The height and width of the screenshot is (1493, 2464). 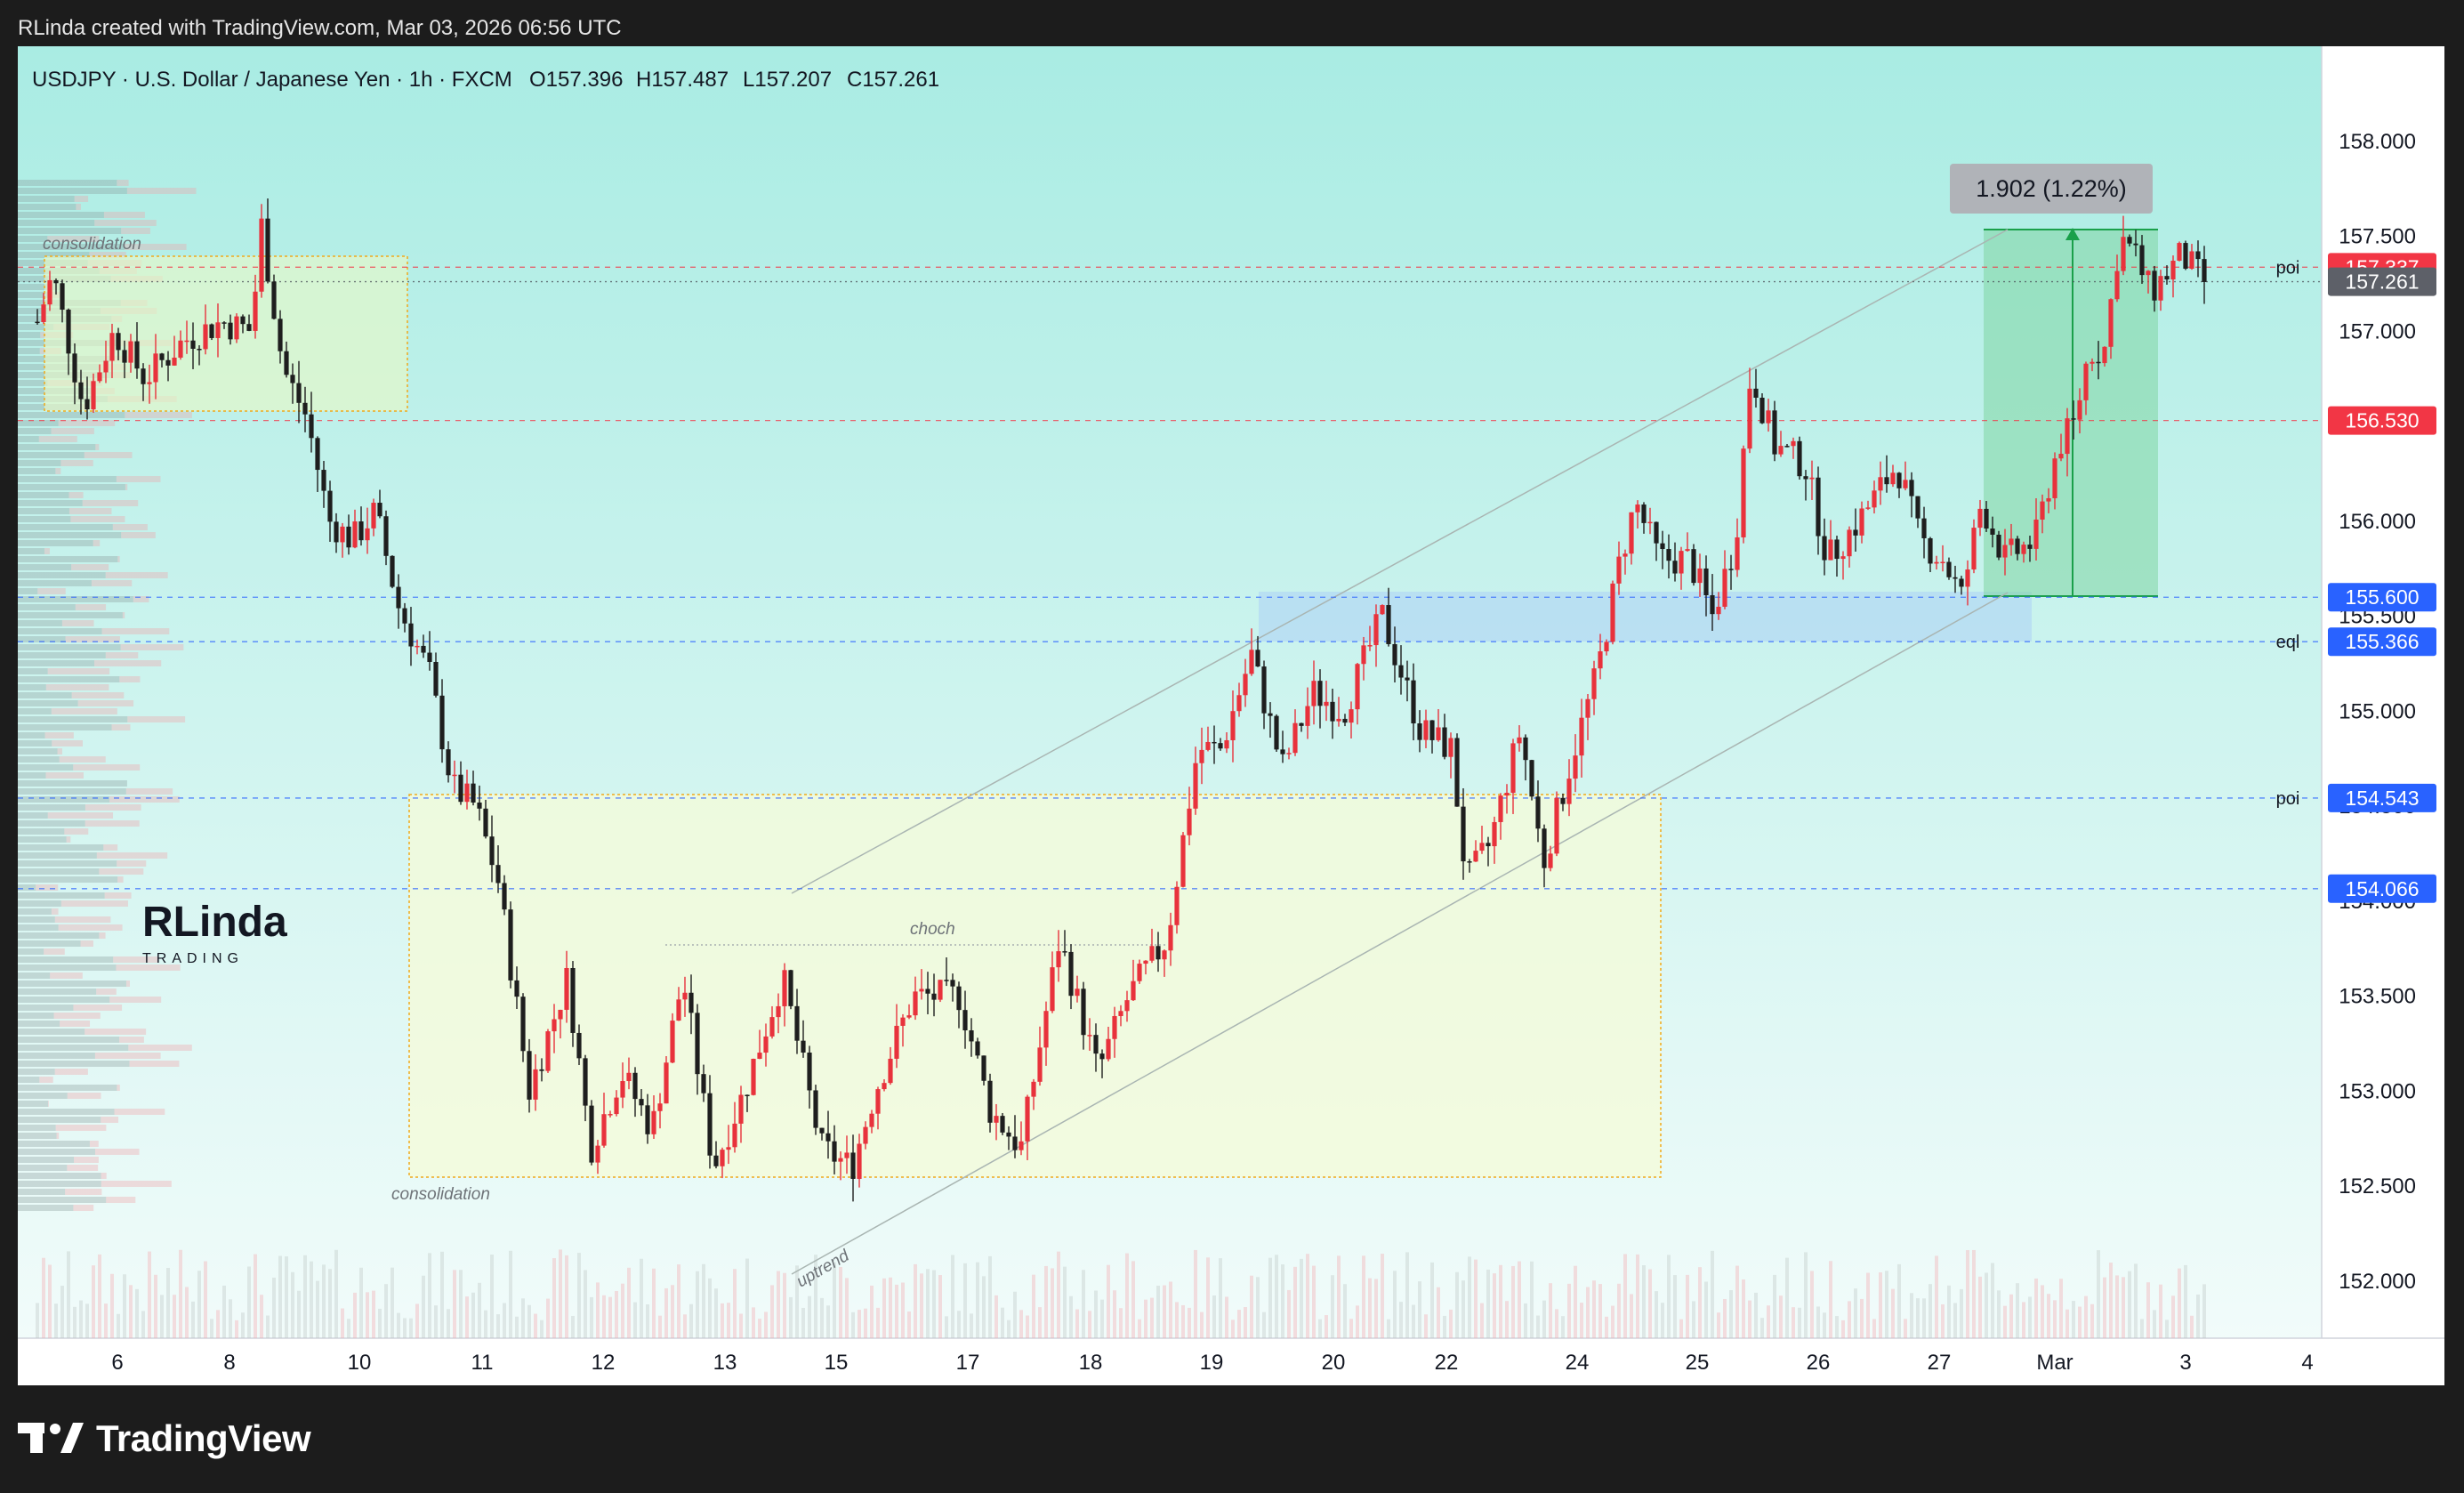 I want to click on time-tick-label: 13, so click(x=725, y=1363).